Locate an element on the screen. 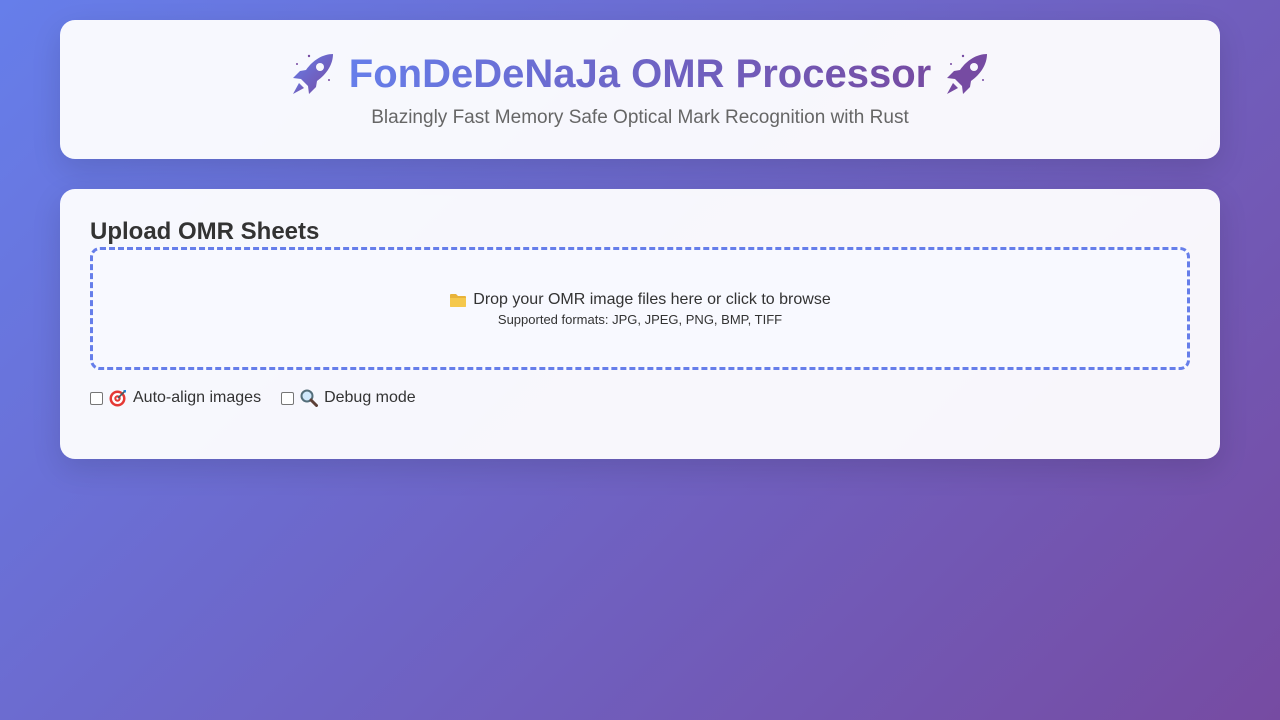  magnifier-icon is located at coordinates (309, 398).